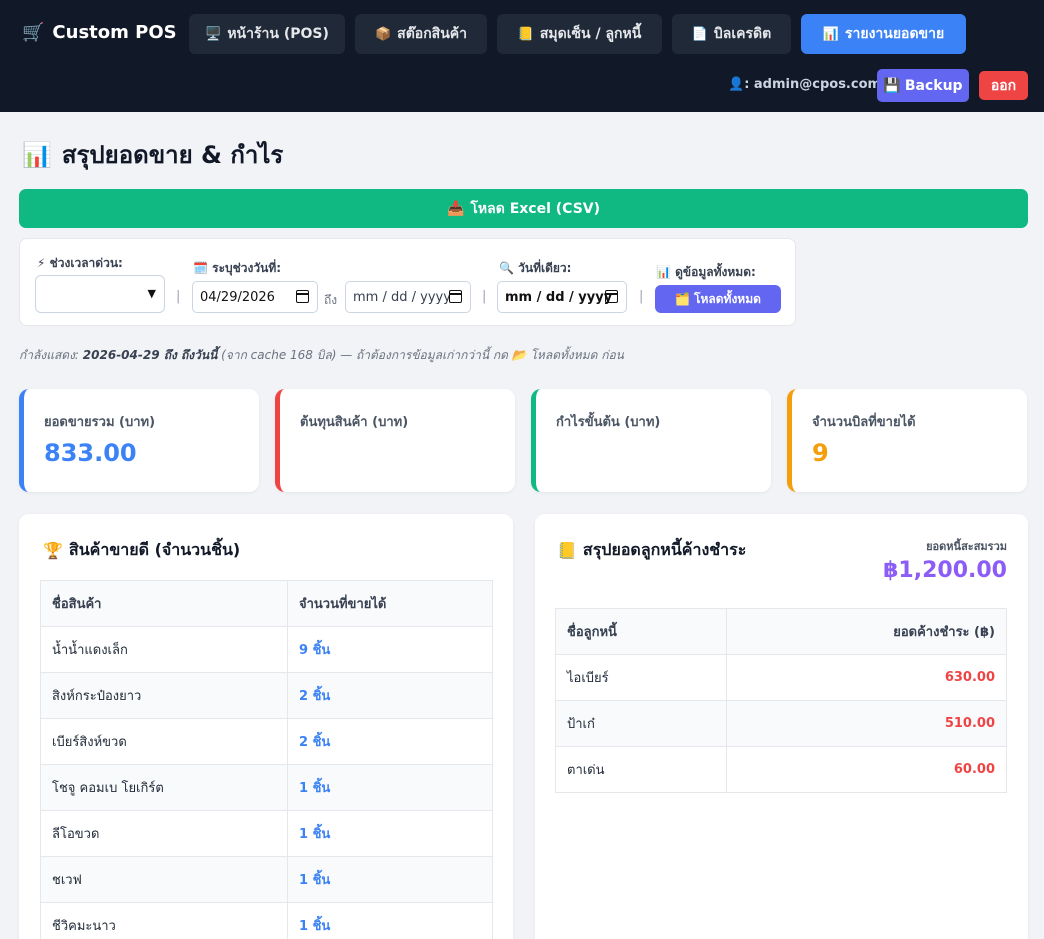  What do you see at coordinates (1003, 85) in the screenshot?
I see `logout-button: ออก` at bounding box center [1003, 85].